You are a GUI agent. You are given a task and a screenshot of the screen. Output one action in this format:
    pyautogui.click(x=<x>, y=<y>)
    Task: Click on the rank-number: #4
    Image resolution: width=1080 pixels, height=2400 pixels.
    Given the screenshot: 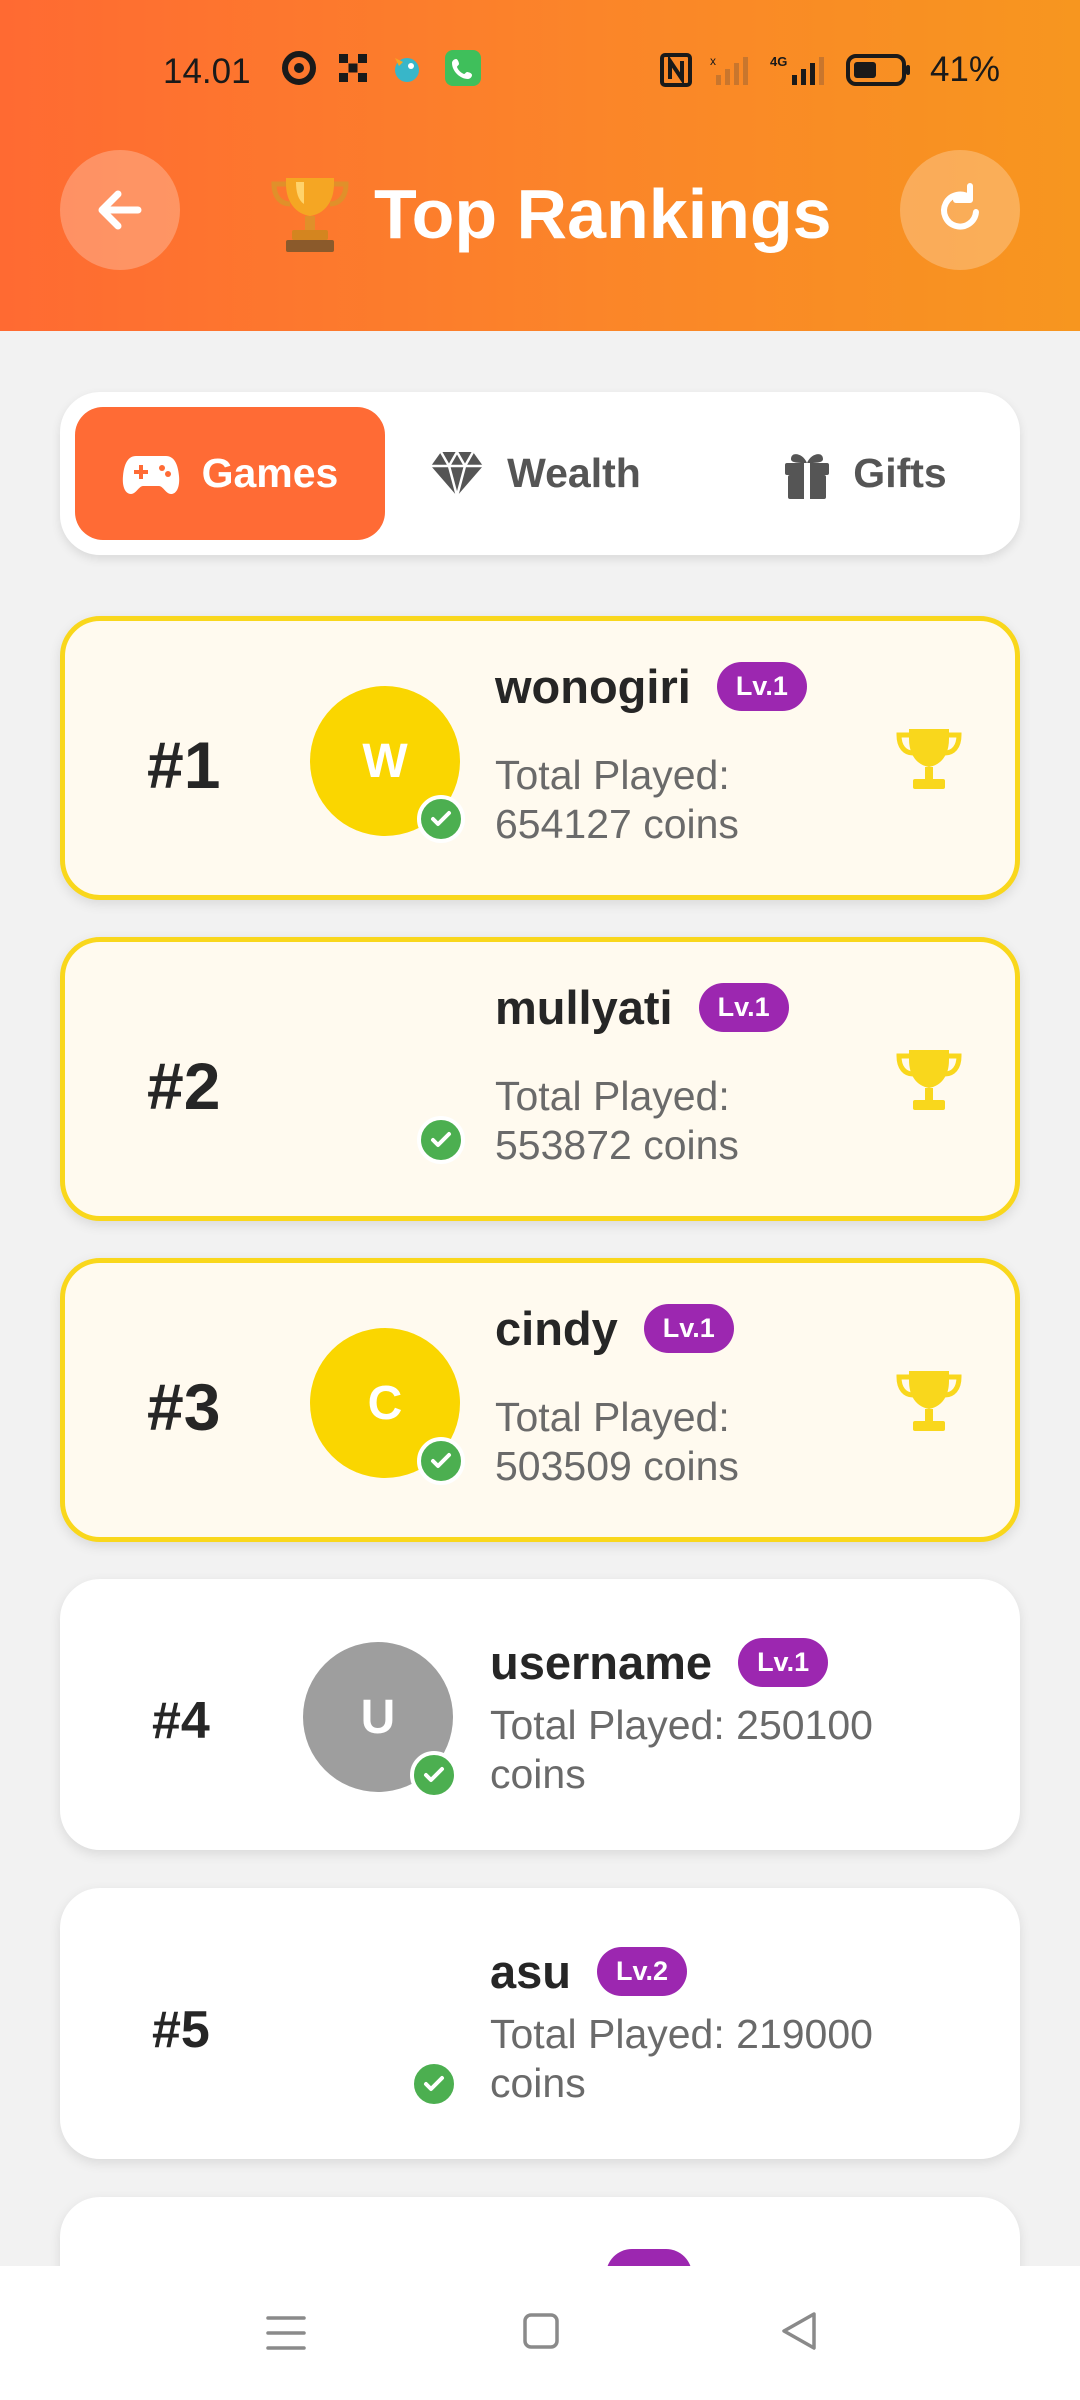 What is the action you would take?
    pyautogui.click(x=181, y=1721)
    